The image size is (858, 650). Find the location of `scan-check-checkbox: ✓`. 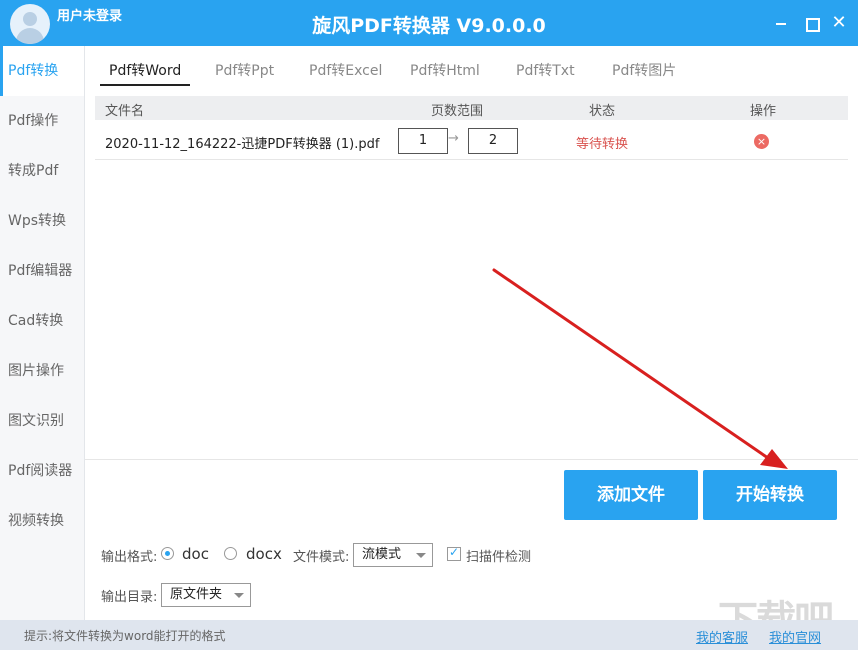

scan-check-checkbox: ✓ is located at coordinates (454, 553).